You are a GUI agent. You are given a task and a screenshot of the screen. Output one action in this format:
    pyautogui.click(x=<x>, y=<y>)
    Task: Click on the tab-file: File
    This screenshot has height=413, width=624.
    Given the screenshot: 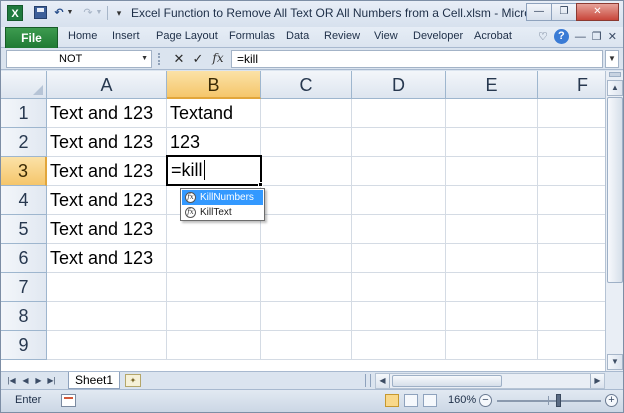 What is the action you would take?
    pyautogui.click(x=31, y=37)
    